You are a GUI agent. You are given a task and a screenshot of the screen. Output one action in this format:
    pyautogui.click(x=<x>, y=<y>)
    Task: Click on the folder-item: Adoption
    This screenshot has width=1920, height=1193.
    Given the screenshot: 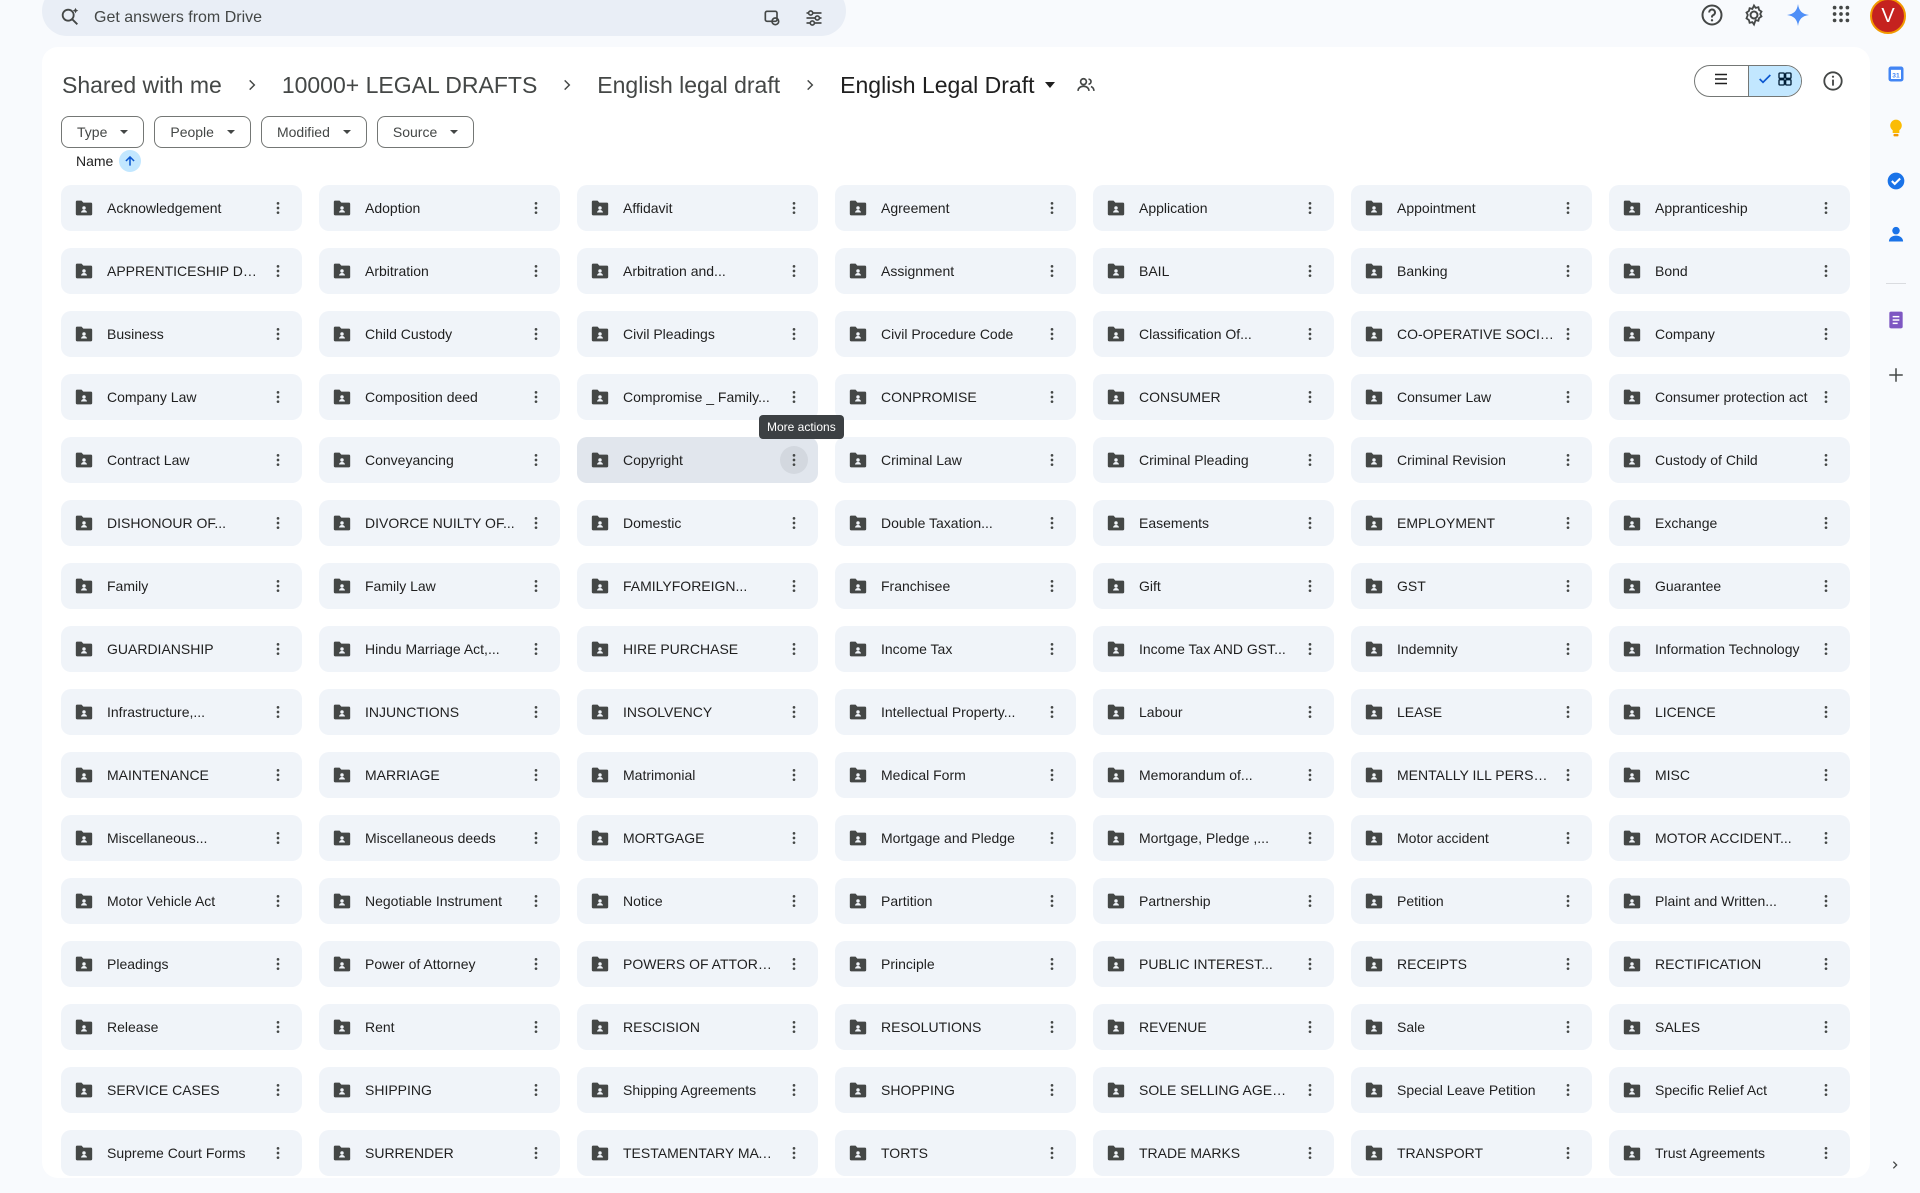 What is the action you would take?
    pyautogui.click(x=439, y=208)
    